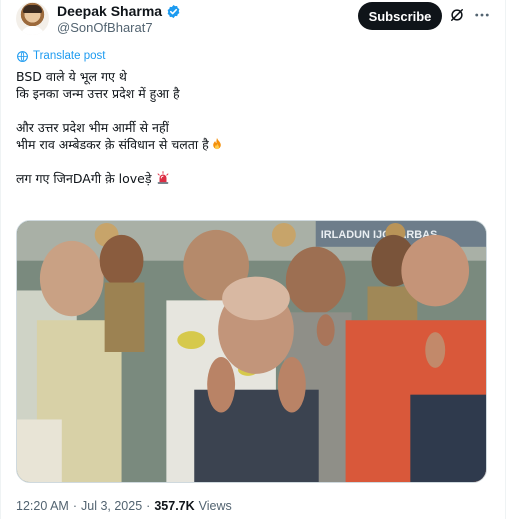  Describe the element at coordinates (482, 15) in the screenshot. I see `more-options-icon` at that location.